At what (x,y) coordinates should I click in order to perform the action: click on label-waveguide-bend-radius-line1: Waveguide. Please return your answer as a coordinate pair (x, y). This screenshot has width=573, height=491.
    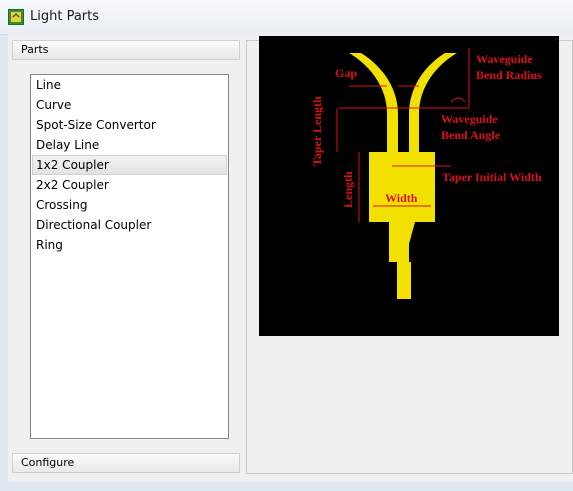
    Looking at the image, I should click on (504, 59).